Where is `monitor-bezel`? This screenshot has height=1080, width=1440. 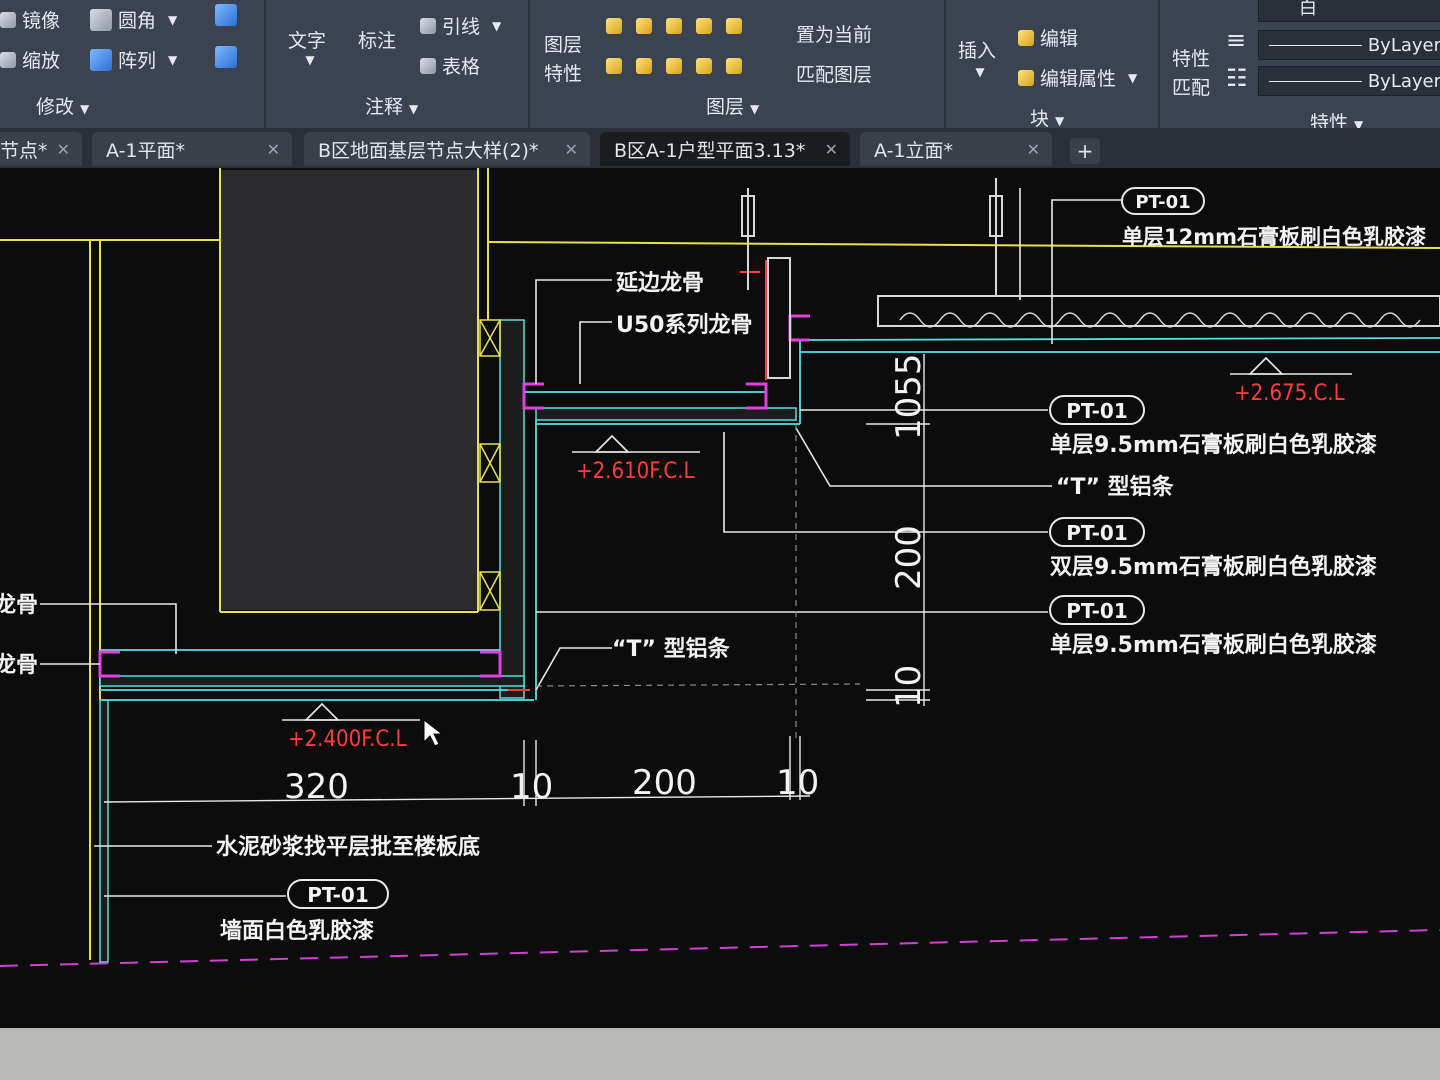
monitor-bezel is located at coordinates (720, 1054).